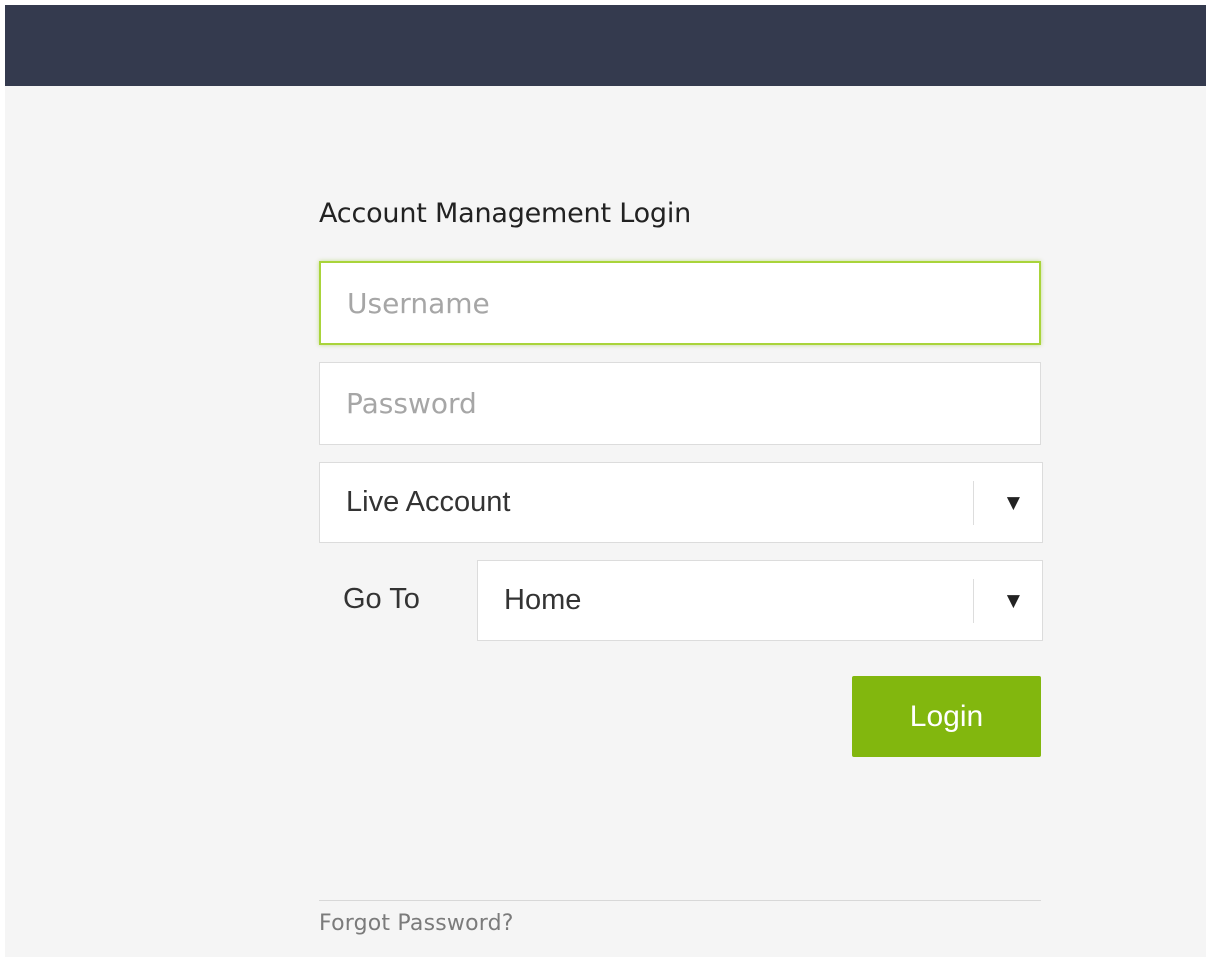 This screenshot has width=1206, height=957. What do you see at coordinates (946, 716) in the screenshot?
I see `login-button: Login` at bounding box center [946, 716].